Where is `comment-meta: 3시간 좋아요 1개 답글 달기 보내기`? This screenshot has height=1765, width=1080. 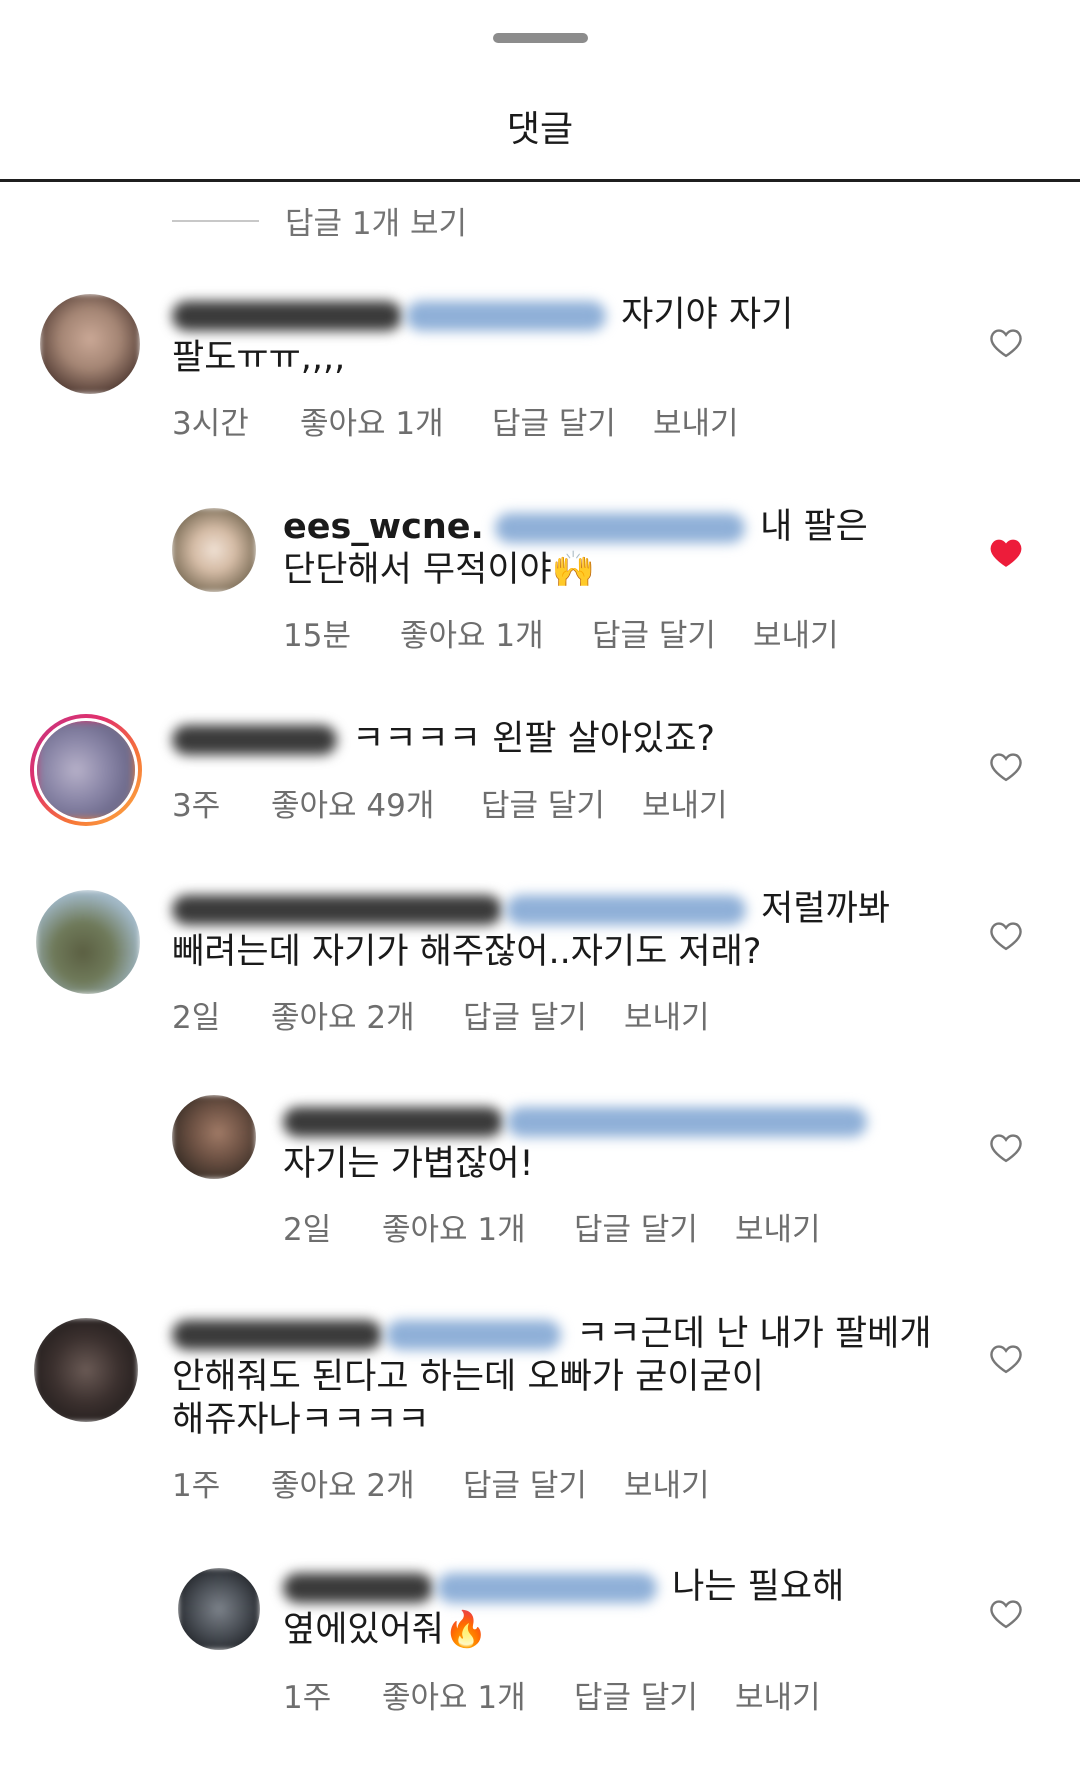 comment-meta: 3시간 좋아요 1개 답글 달기 보내기 is located at coordinates (455, 420).